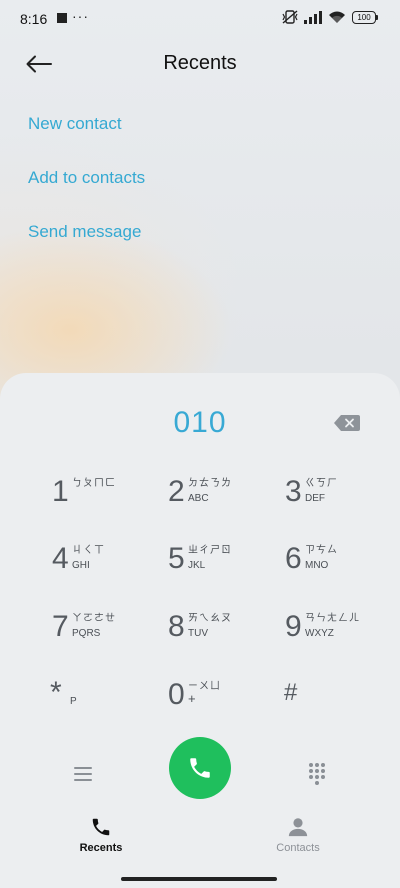  I want to click on key-zhuyin: ㄞㄟㄠㄡ, so click(210, 618).